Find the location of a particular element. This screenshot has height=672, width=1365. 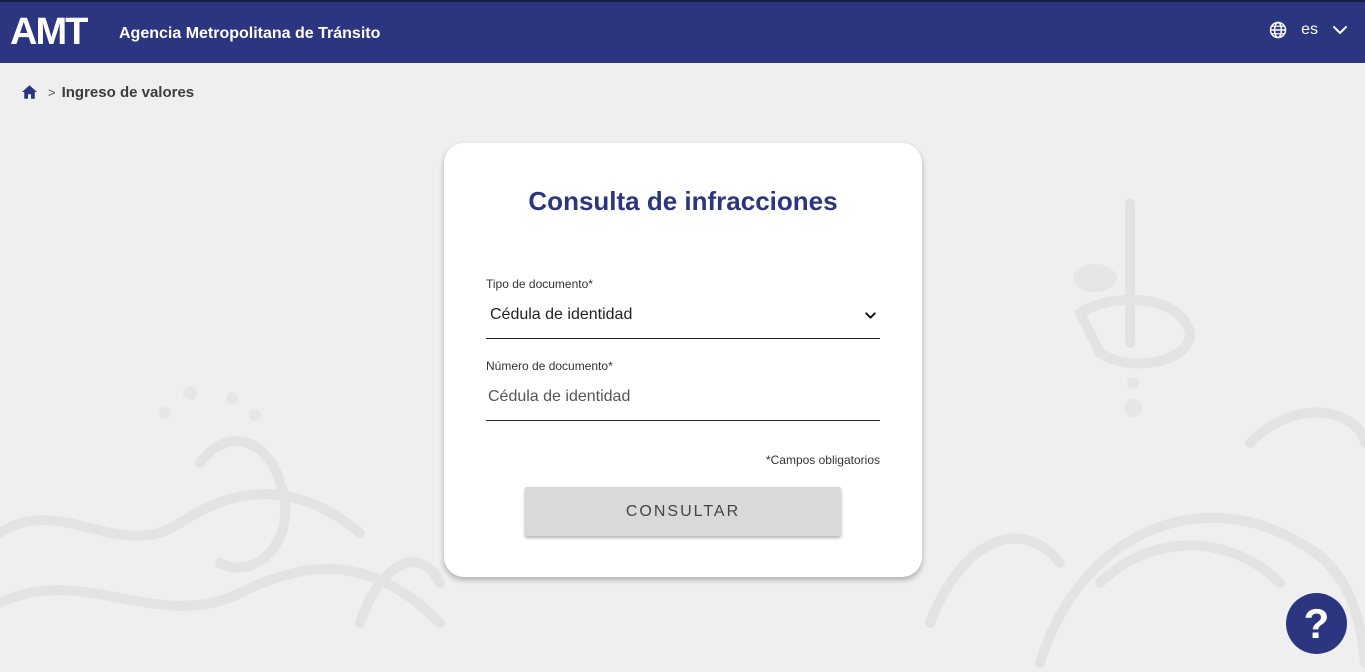

home-icon is located at coordinates (29, 92).